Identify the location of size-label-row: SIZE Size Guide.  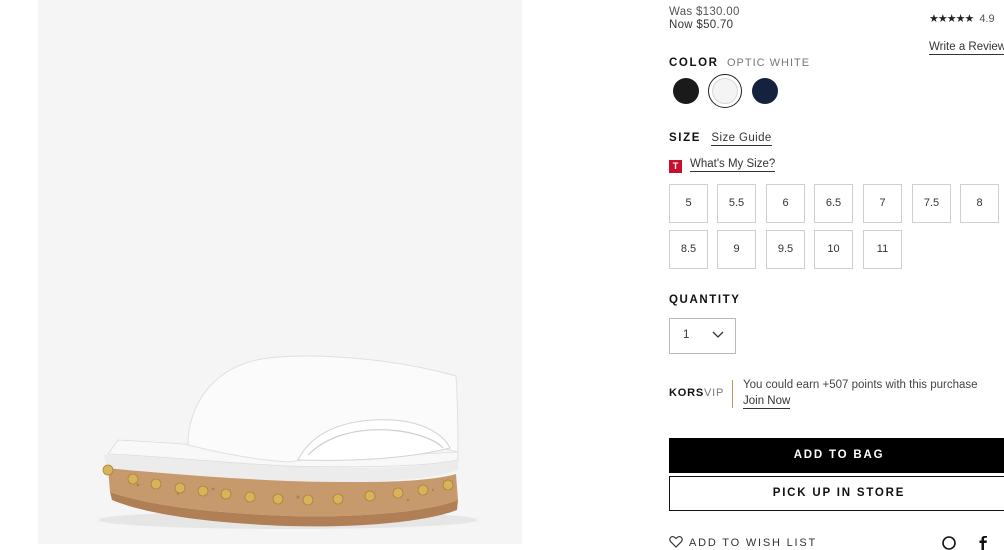
(720, 137).